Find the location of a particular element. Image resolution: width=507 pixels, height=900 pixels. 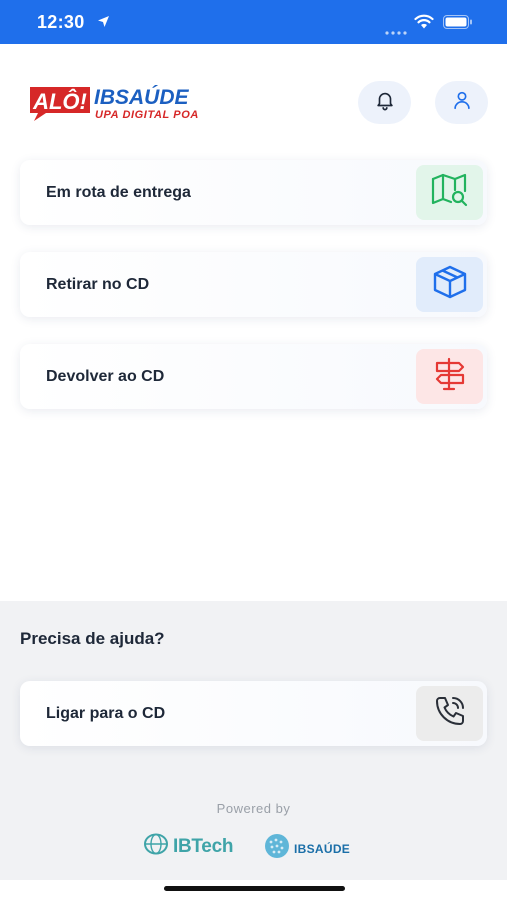

wifi-icon is located at coordinates (424, 24).